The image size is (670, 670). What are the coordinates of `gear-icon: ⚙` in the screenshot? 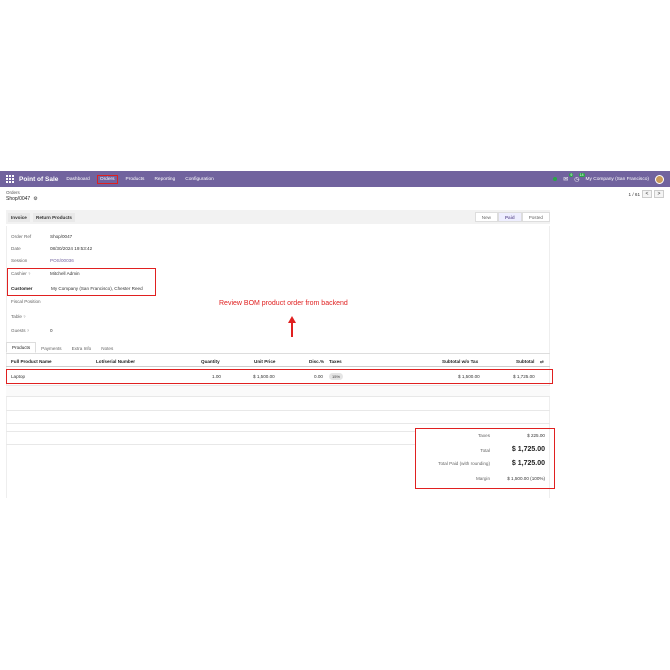 It's located at (35, 199).